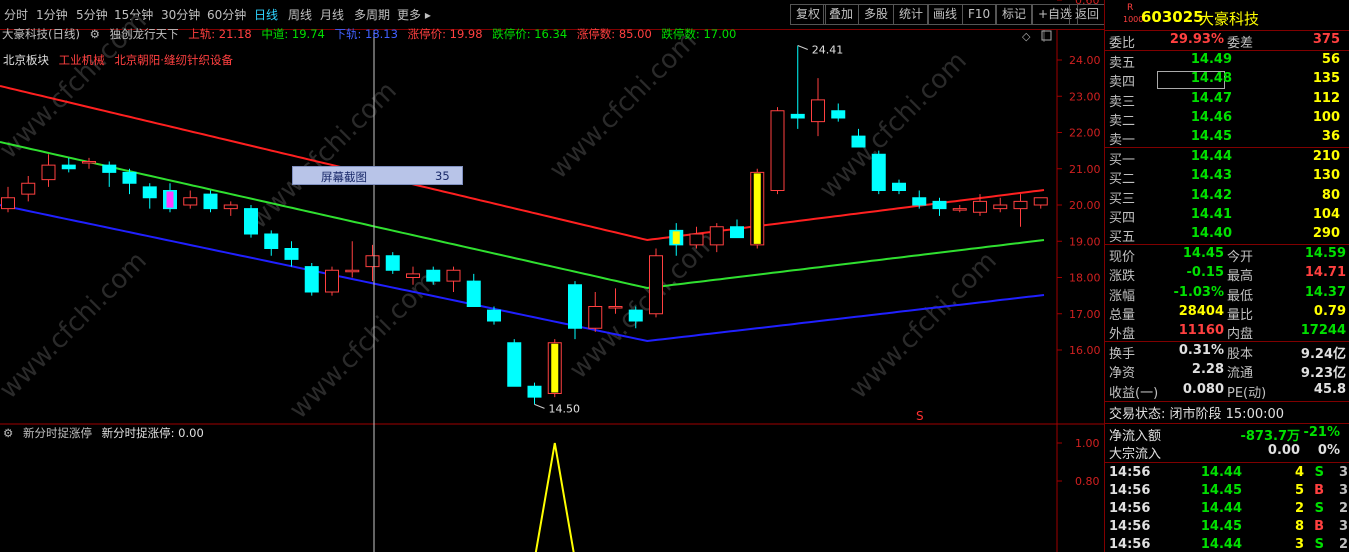  I want to click on sub-indicator-name: 新分时捉涨停, so click(57, 433).